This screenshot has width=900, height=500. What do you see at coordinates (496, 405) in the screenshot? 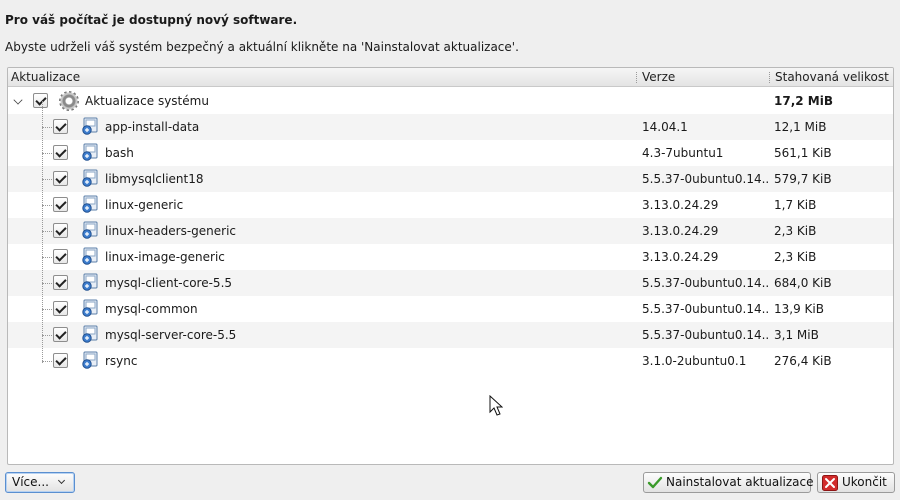
I see `mouse-cursor-icon` at bounding box center [496, 405].